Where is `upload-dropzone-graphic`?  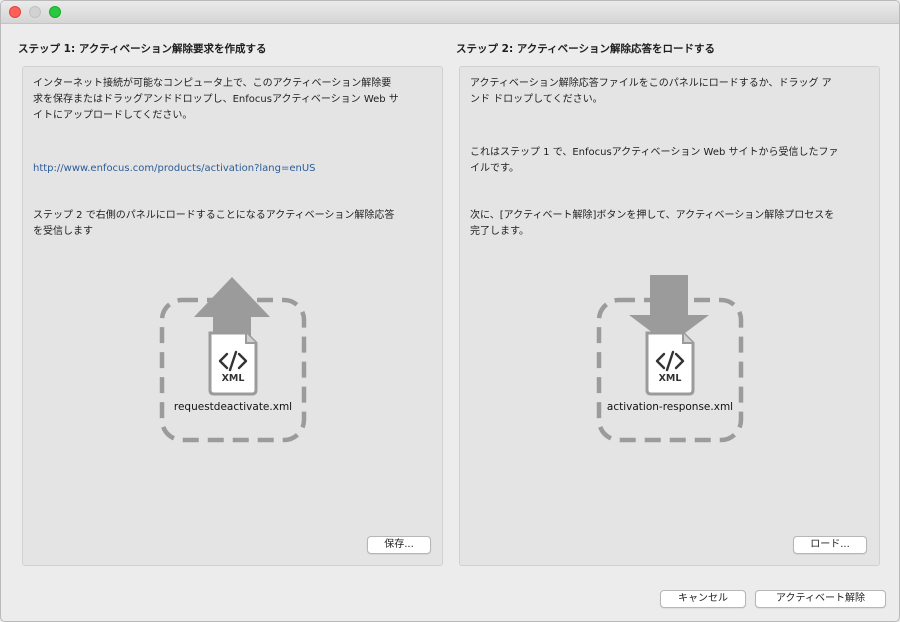
upload-dropzone-graphic is located at coordinates (233, 360).